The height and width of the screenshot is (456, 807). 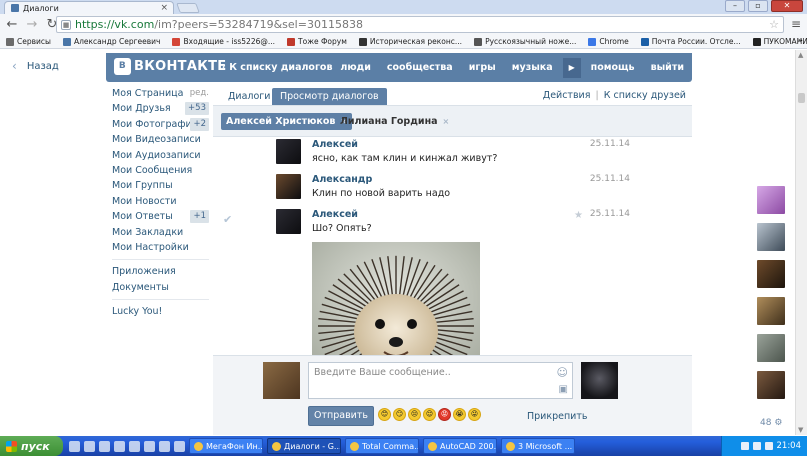 I want to click on page-scrollbar: ▲ ▼, so click(x=801, y=242).